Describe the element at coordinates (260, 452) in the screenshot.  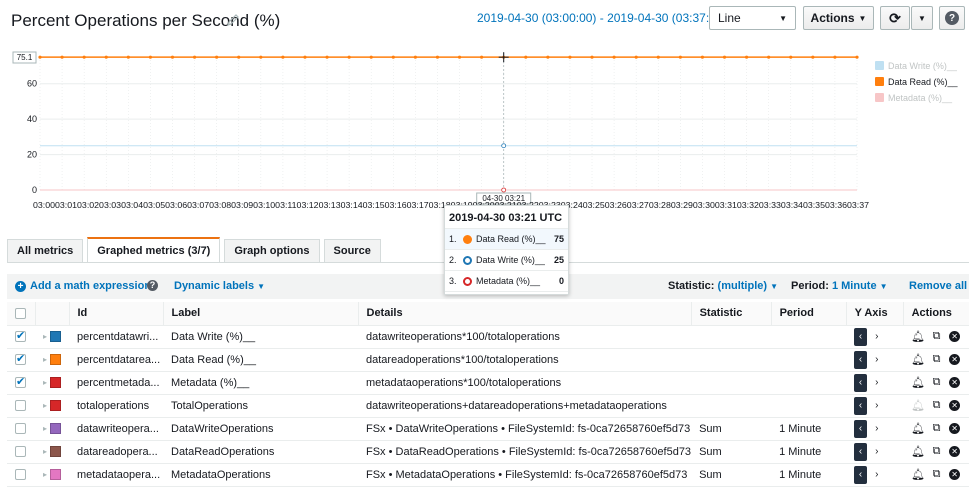
I see `label-cell: DataReadOperations` at that location.